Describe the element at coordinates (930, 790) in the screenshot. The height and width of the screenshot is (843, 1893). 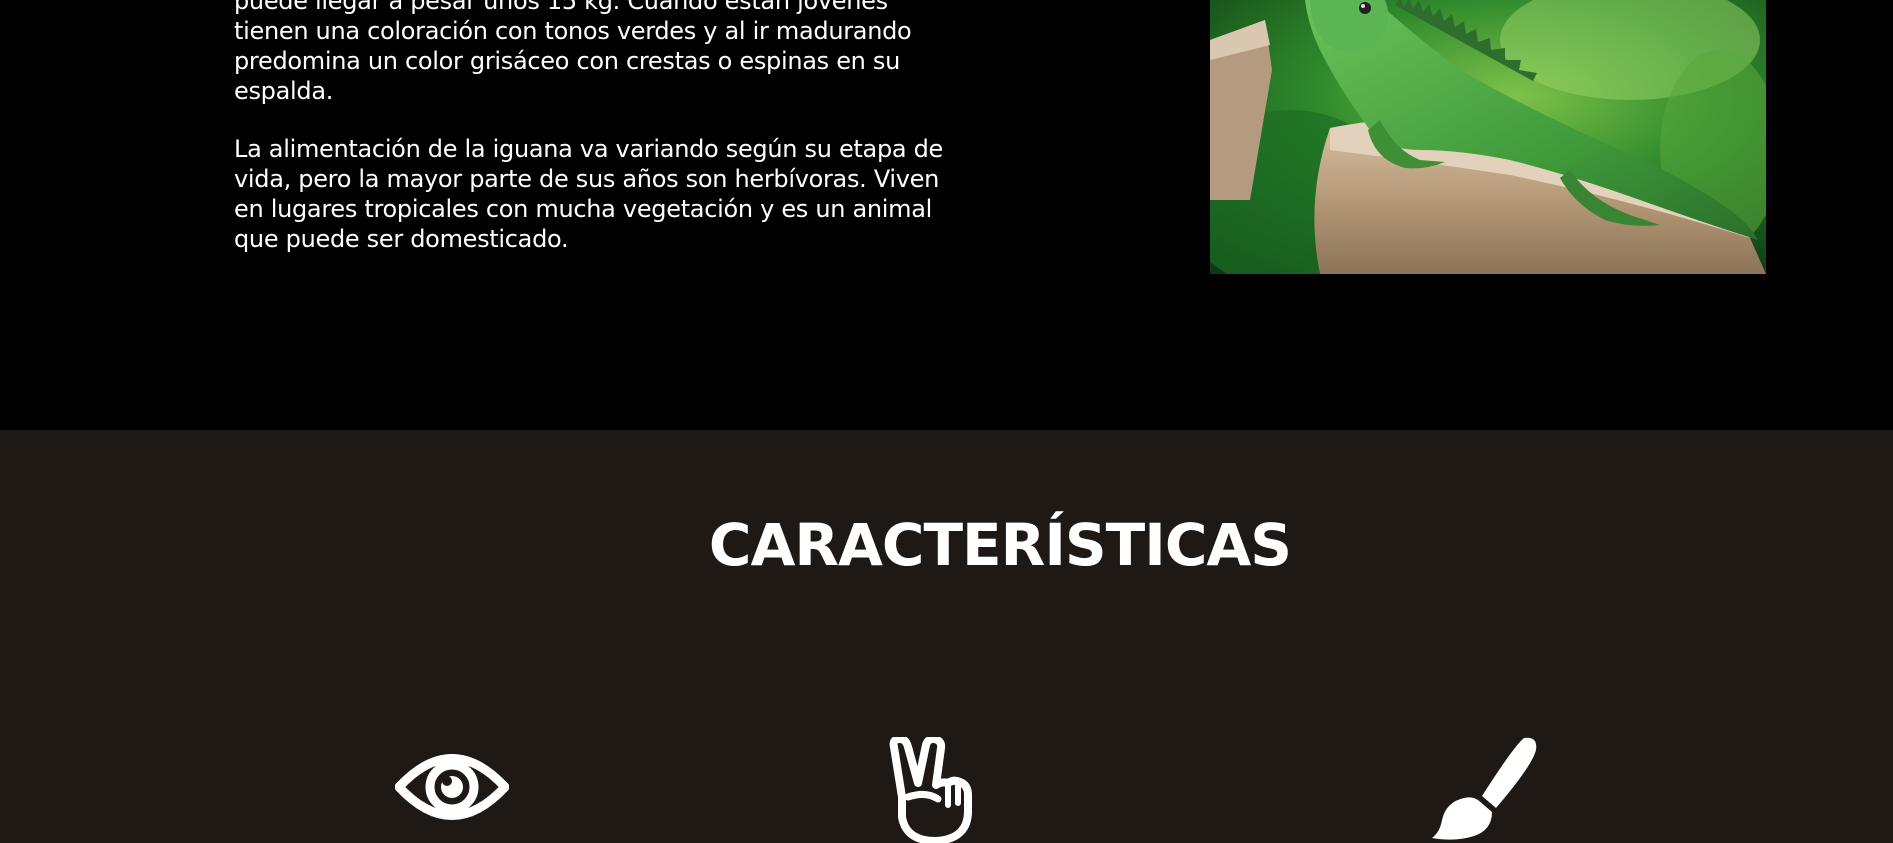
I see `peace-hand-icon` at that location.